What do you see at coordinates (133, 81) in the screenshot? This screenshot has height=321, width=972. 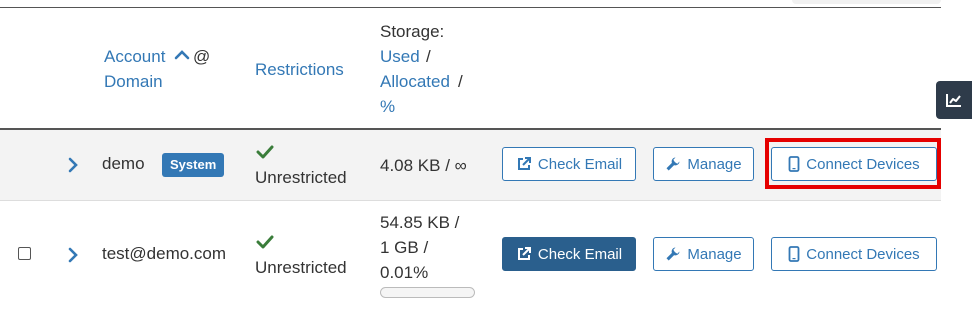 I see `sort-domain-link: Domain` at bounding box center [133, 81].